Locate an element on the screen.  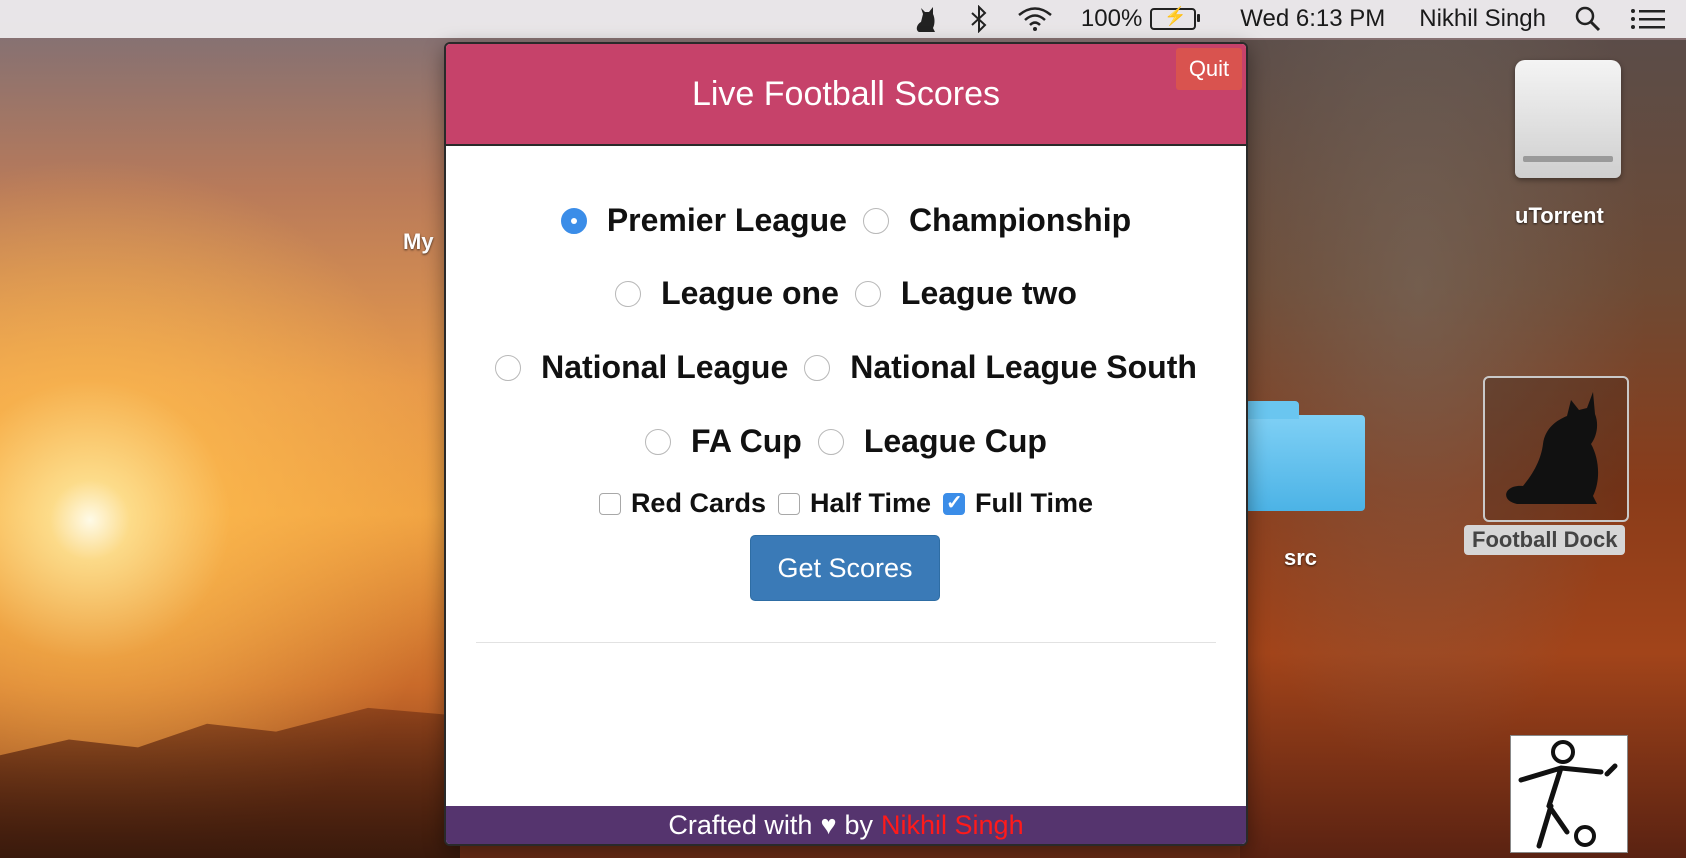
spotlight-search-icon is located at coordinates (1588, 19).